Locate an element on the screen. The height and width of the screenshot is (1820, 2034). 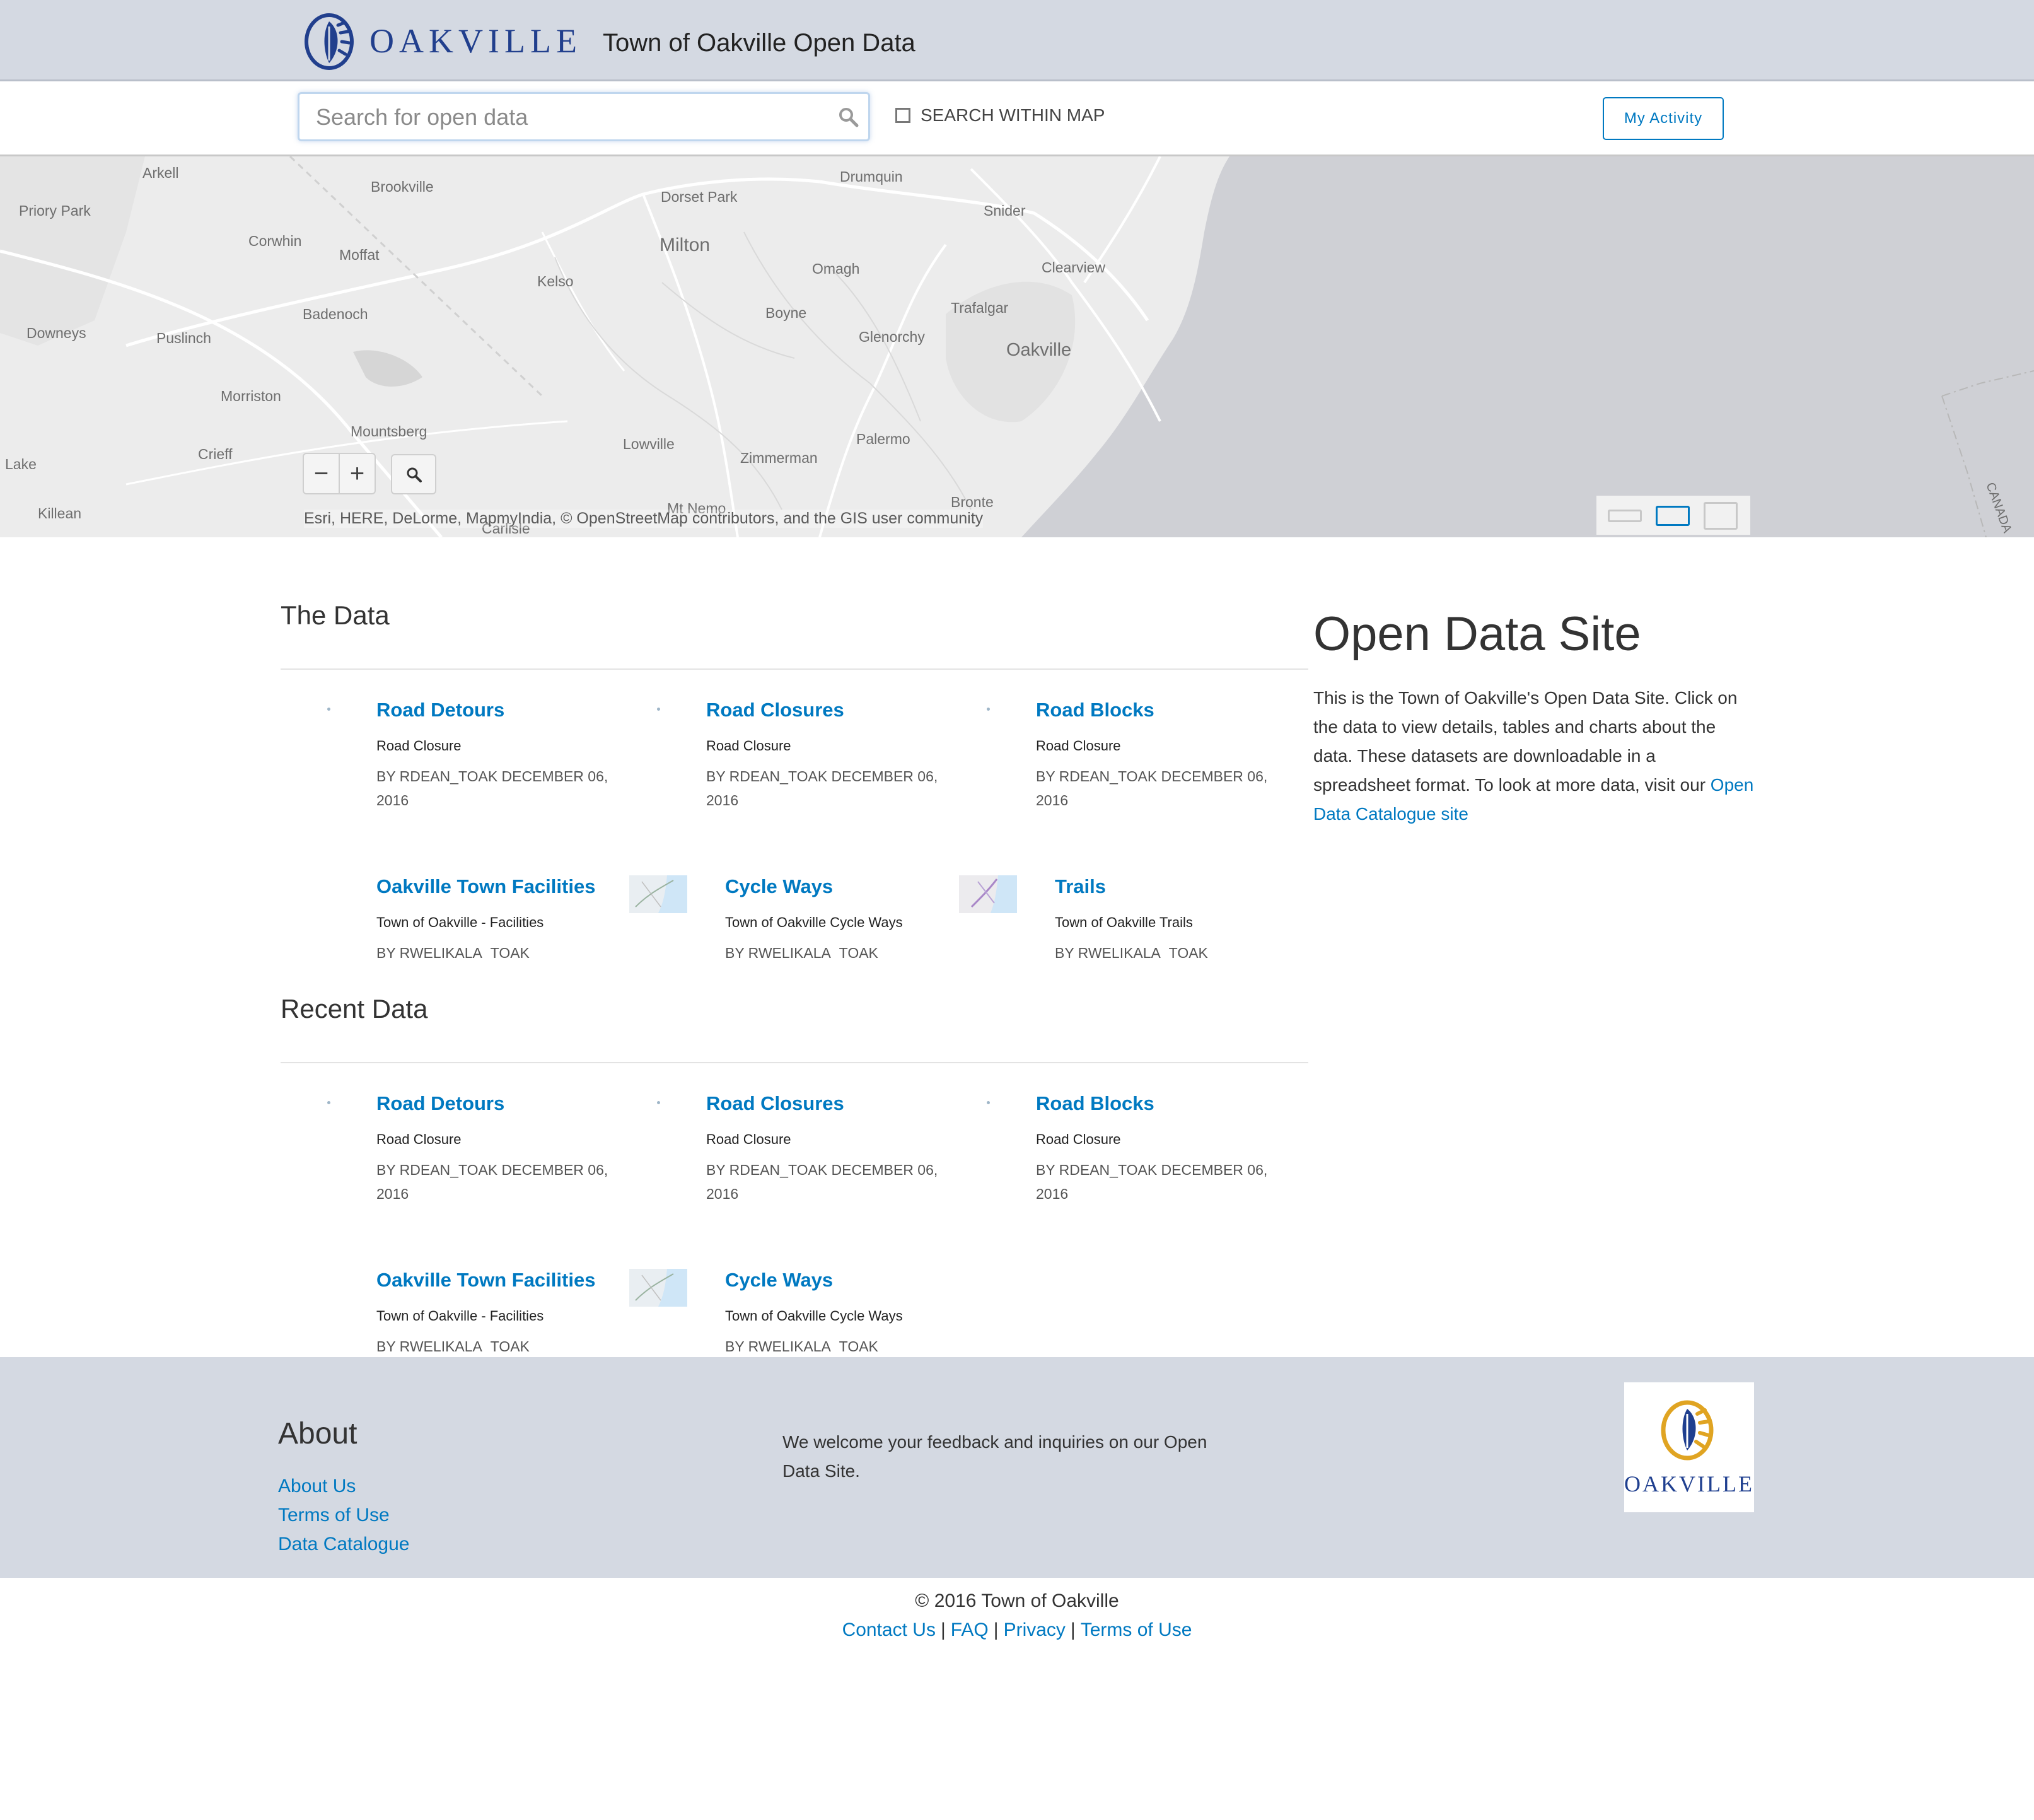
zoom-in-button: + is located at coordinates (357, 473).